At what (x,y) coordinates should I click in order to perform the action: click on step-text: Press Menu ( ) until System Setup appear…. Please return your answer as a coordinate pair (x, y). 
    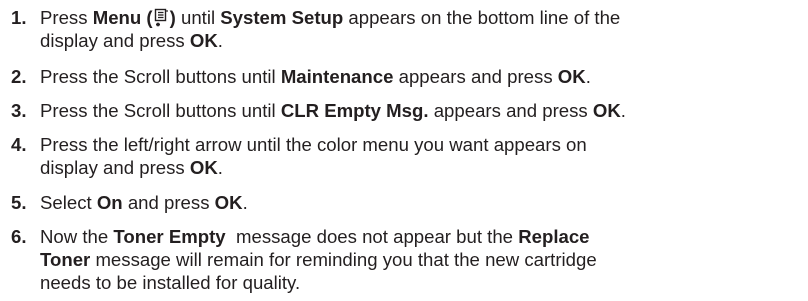
    Looking at the image, I should click on (423, 29).